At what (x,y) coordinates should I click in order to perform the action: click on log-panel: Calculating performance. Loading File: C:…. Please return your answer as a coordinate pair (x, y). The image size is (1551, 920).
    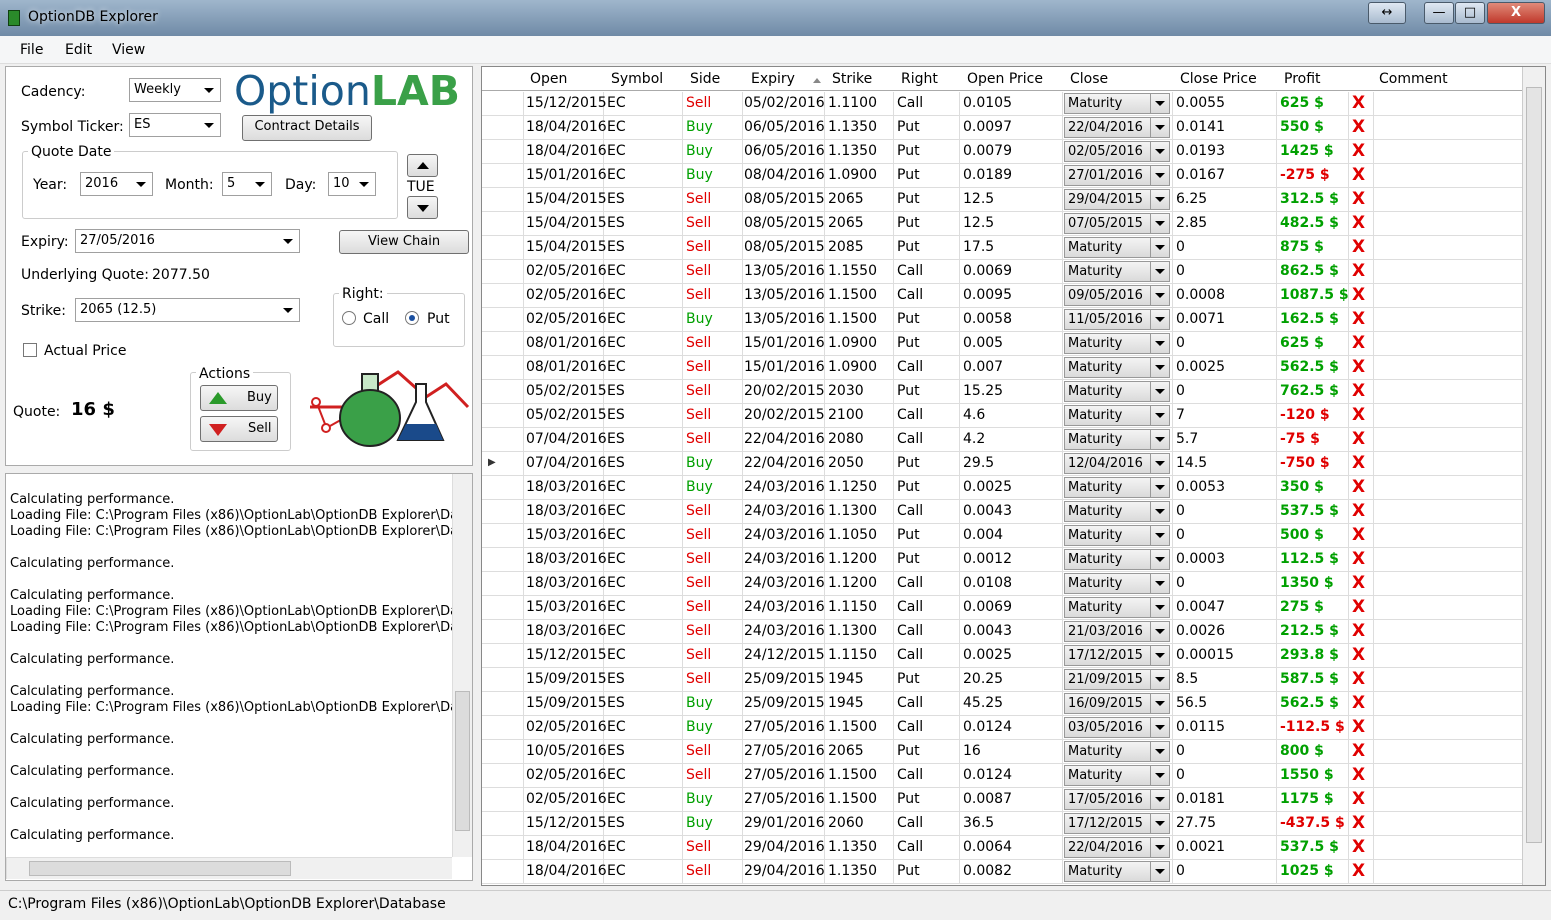
    Looking at the image, I should click on (239, 677).